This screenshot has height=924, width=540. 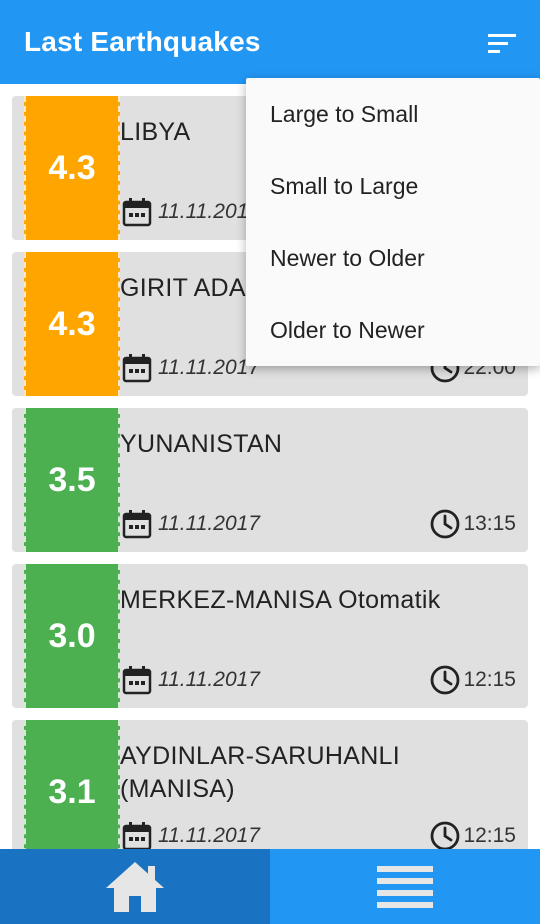 What do you see at coordinates (393, 258) in the screenshot?
I see `sort-newer-to-older: Newer to Older` at bounding box center [393, 258].